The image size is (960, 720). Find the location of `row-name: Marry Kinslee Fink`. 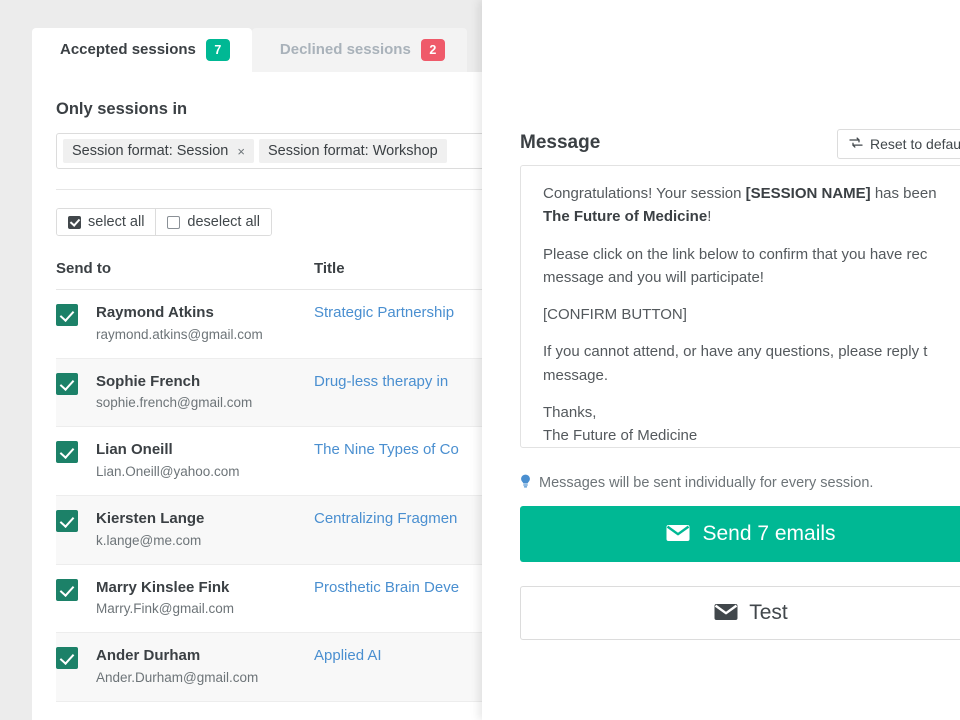

row-name: Marry Kinslee Fink is located at coordinates (163, 587).